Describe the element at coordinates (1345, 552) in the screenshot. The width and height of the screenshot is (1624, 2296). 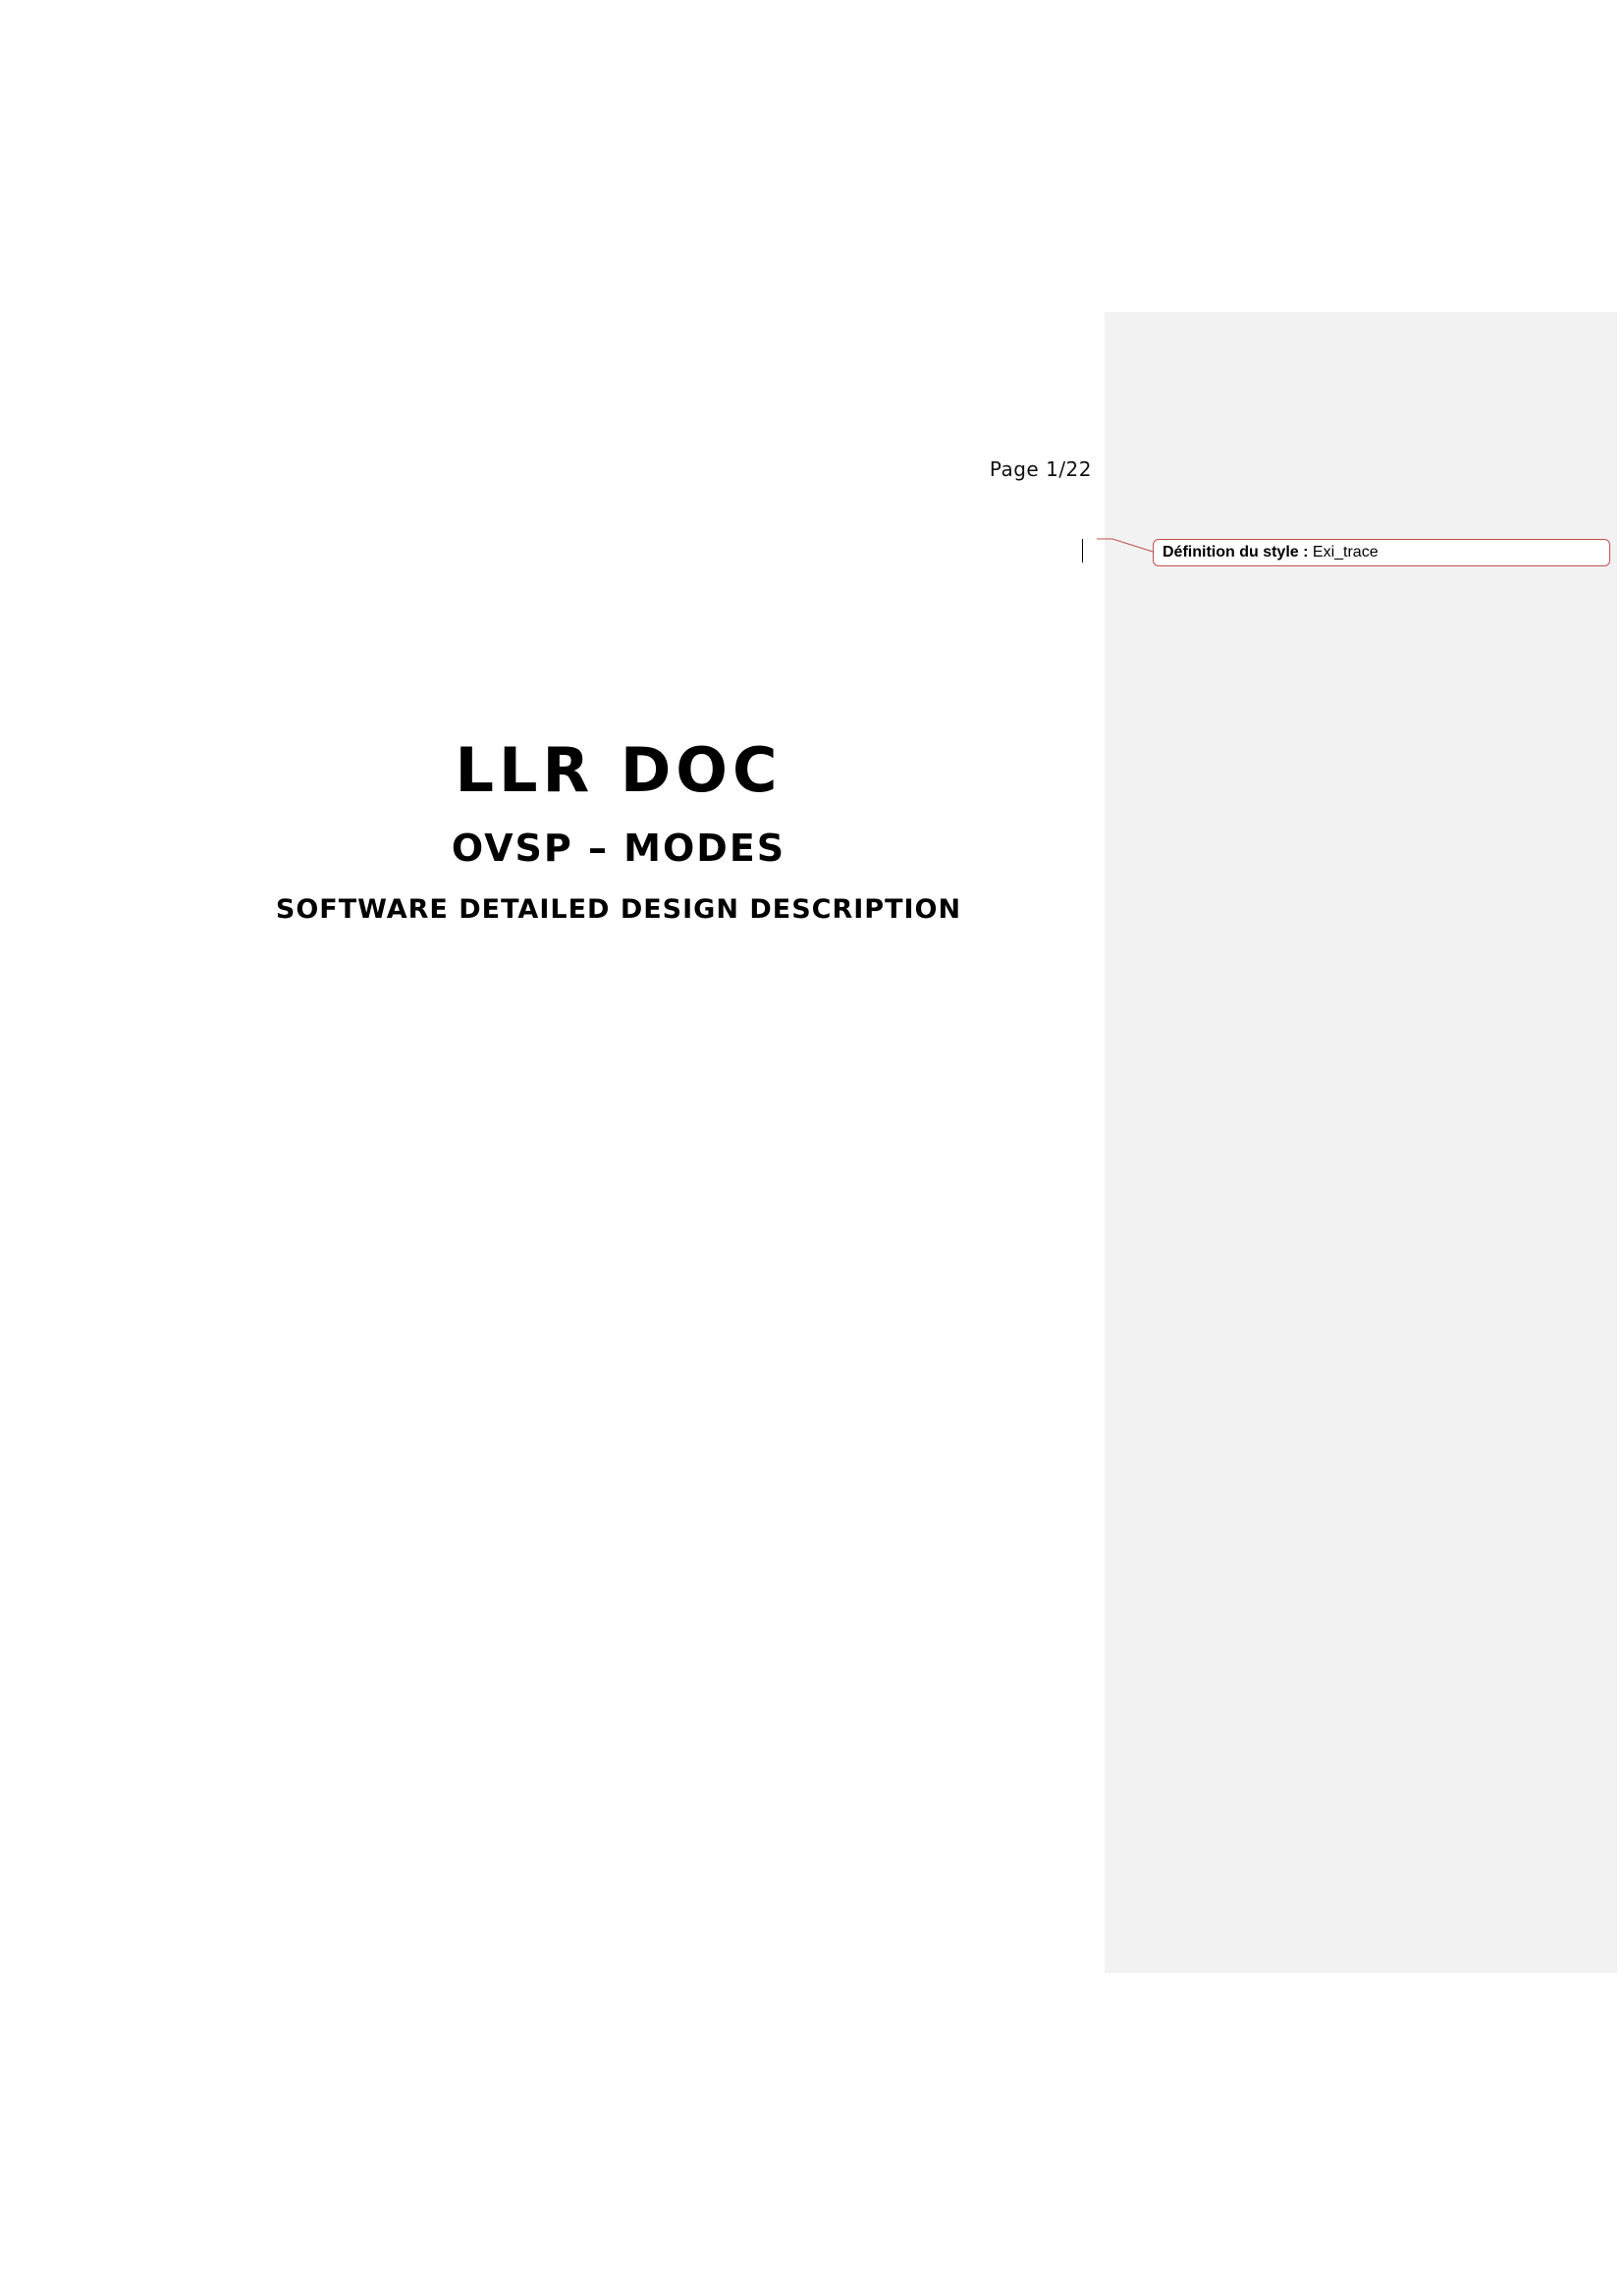
I see `comment-value: Exi_trace` at that location.